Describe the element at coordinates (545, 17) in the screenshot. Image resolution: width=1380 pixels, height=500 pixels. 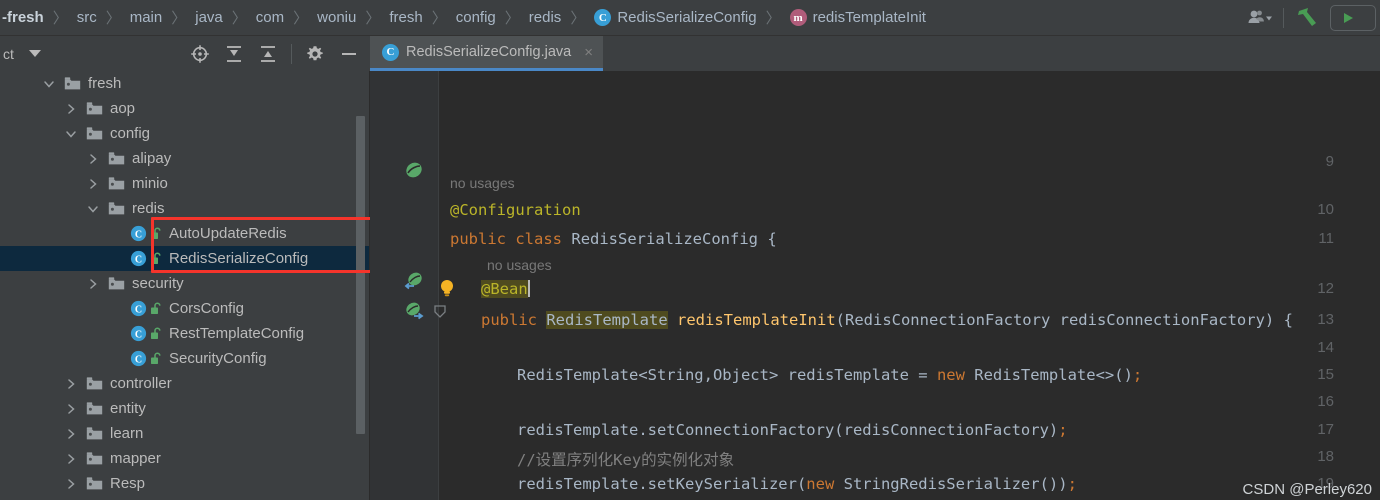
I see `breadcrumb-item-redis: redis` at that location.